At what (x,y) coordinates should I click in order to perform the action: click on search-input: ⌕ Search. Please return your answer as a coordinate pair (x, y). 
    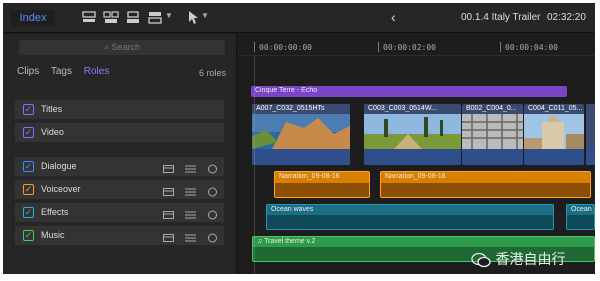
    Looking at the image, I should click on (122, 47).